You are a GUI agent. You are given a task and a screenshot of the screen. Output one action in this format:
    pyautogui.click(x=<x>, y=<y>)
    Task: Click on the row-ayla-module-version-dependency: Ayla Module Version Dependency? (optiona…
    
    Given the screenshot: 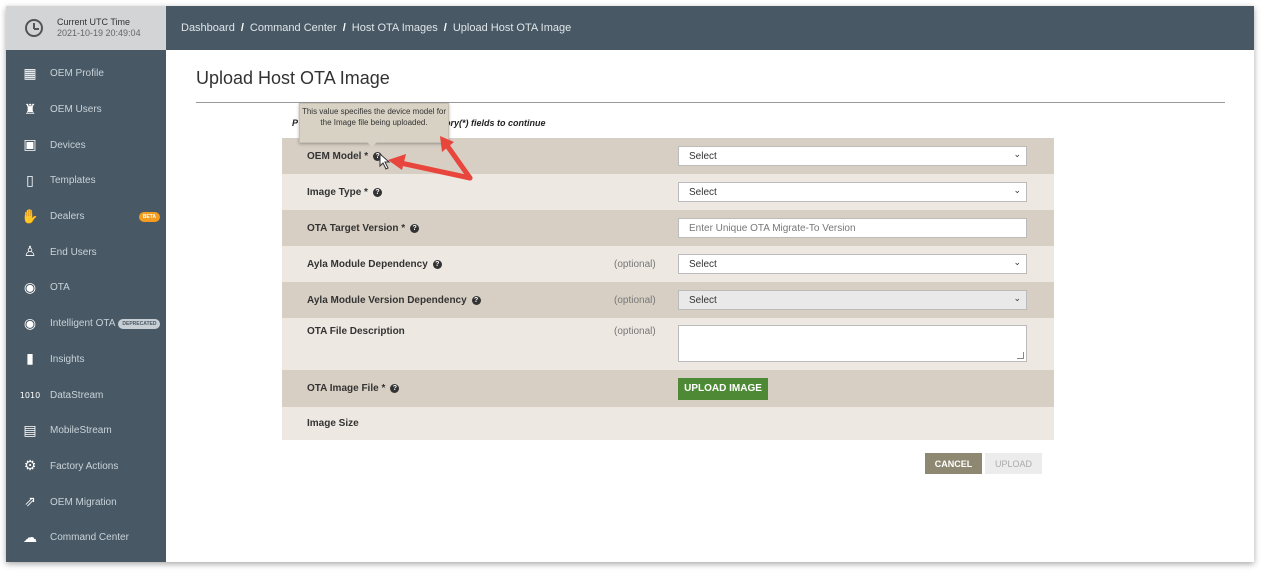 What is the action you would take?
    pyautogui.click(x=668, y=300)
    